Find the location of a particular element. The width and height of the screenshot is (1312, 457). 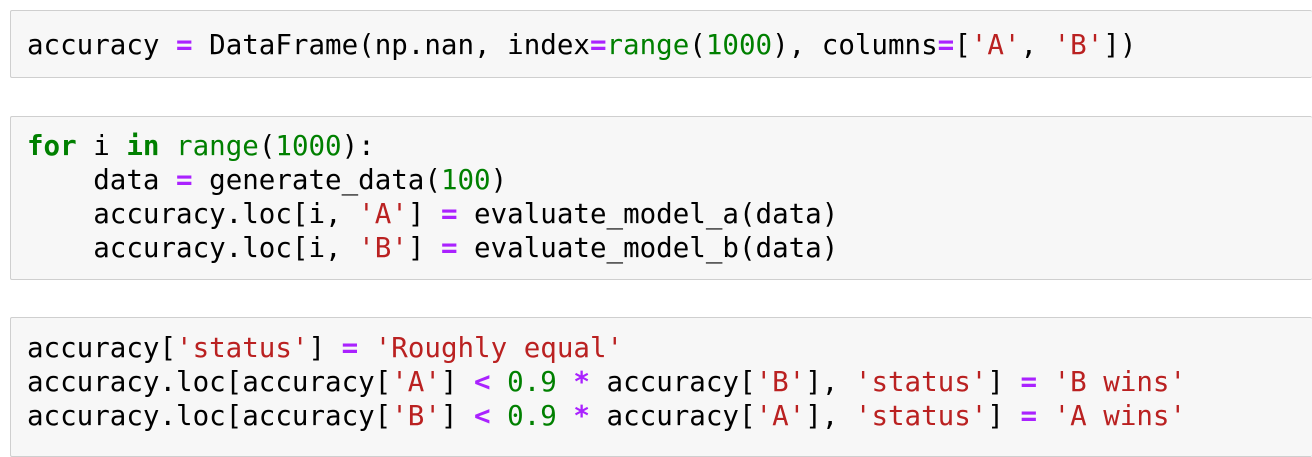

code-token: ): is located at coordinates (358, 146).